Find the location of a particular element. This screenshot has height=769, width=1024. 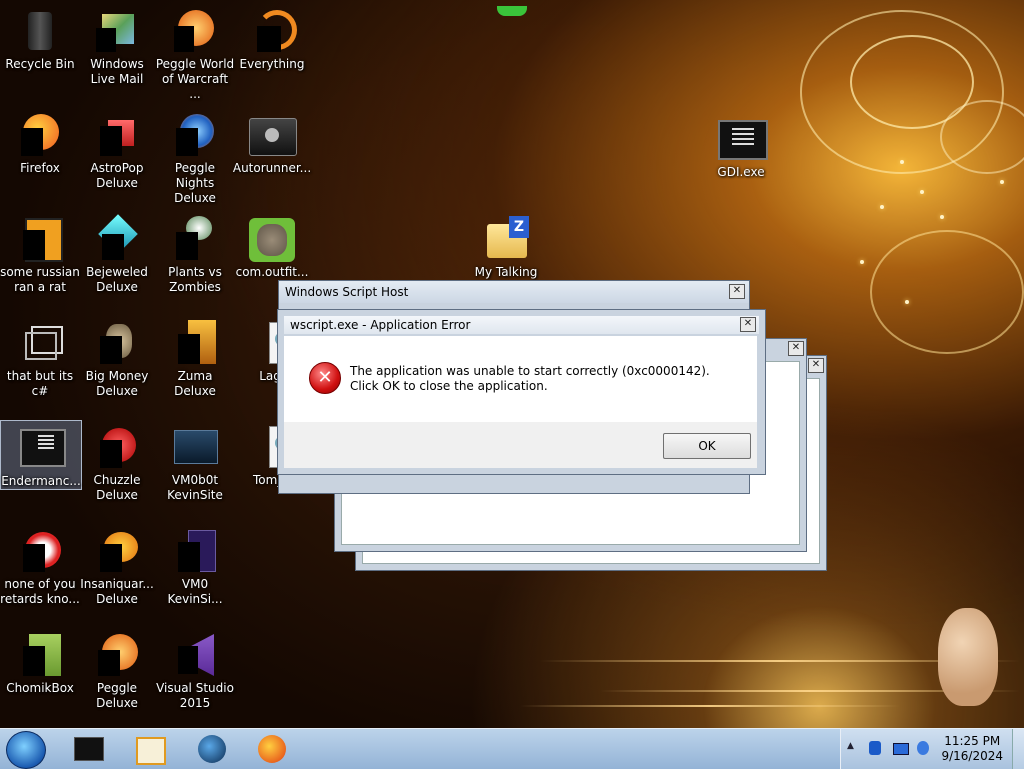

desktop-icon-some-russian: some russian ran a rat is located at coordinates (40, 253).